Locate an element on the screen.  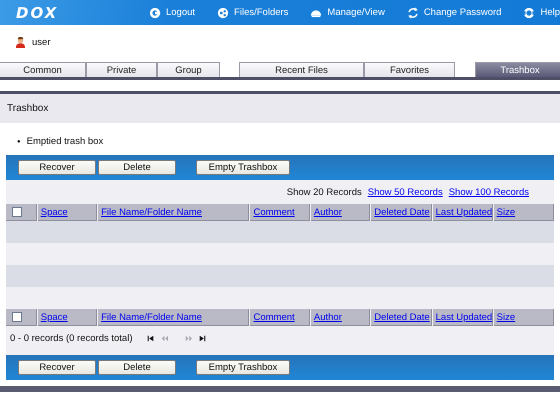
tab: Recent Files is located at coordinates (301, 69).